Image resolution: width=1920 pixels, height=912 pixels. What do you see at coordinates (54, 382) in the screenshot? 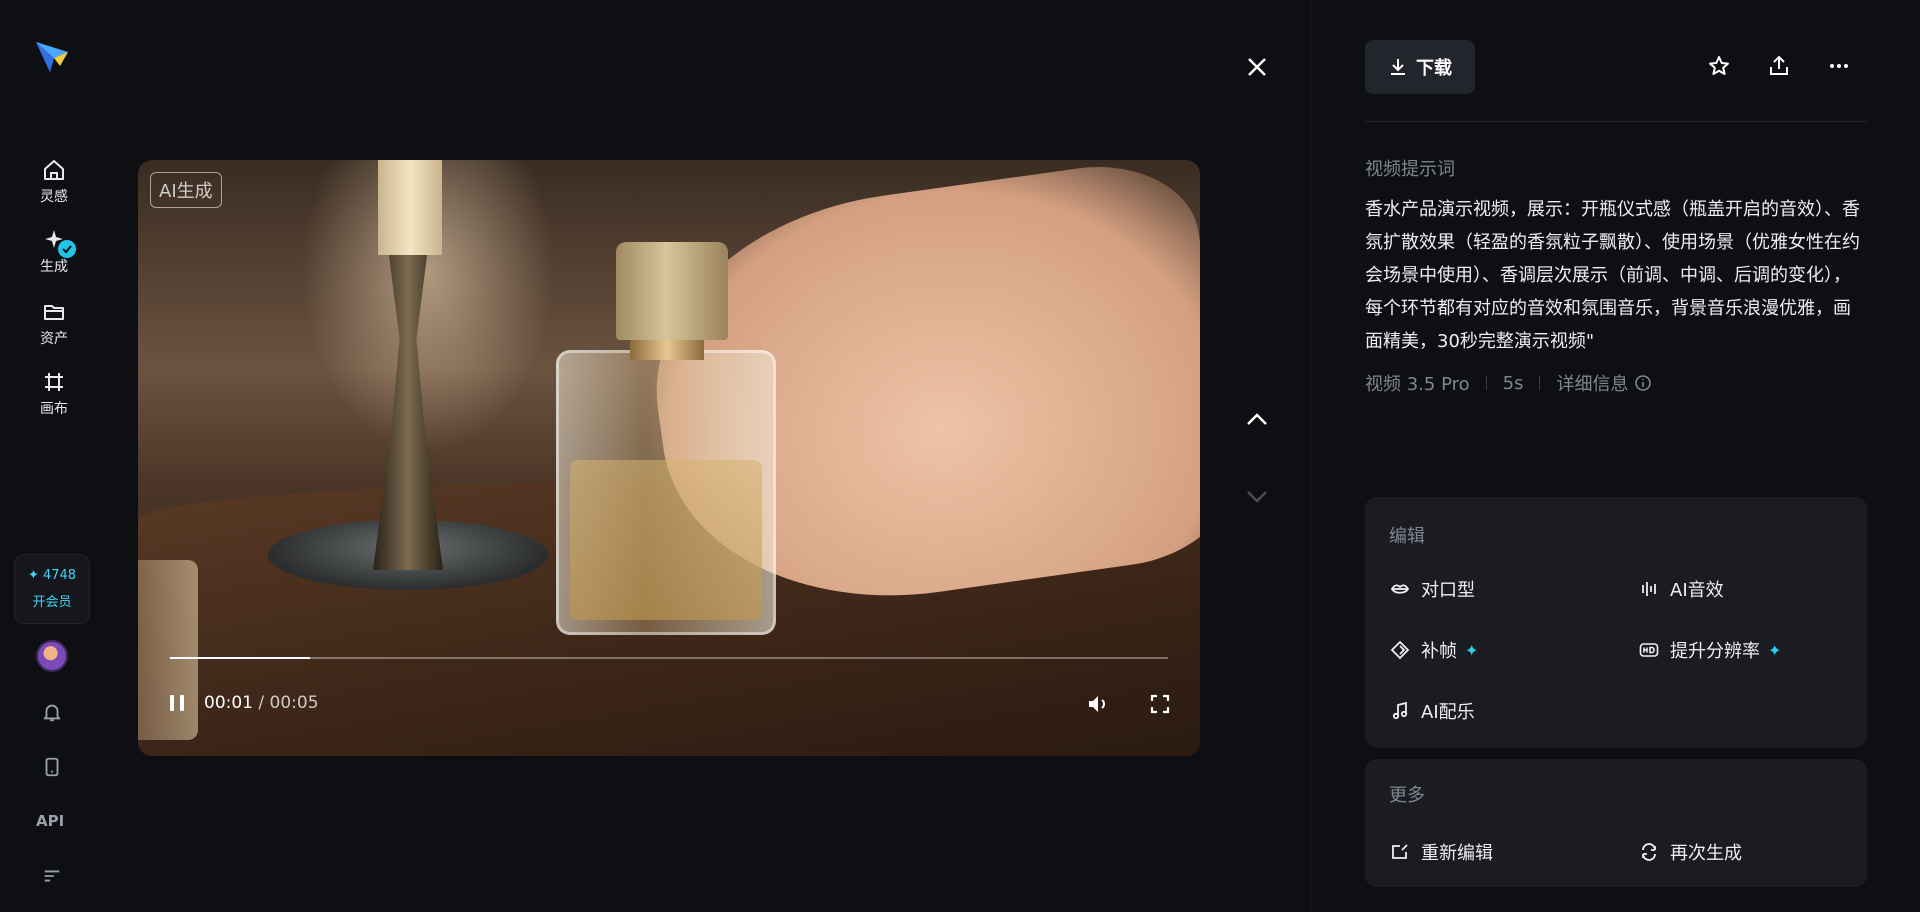
I see `canvas-icon` at bounding box center [54, 382].